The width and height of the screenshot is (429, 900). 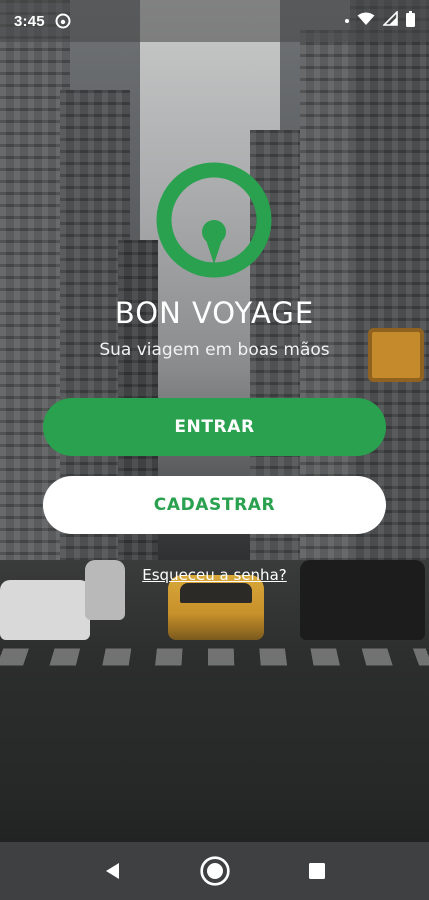 I want to click on location-pin-ring-icon, so click(x=214, y=222).